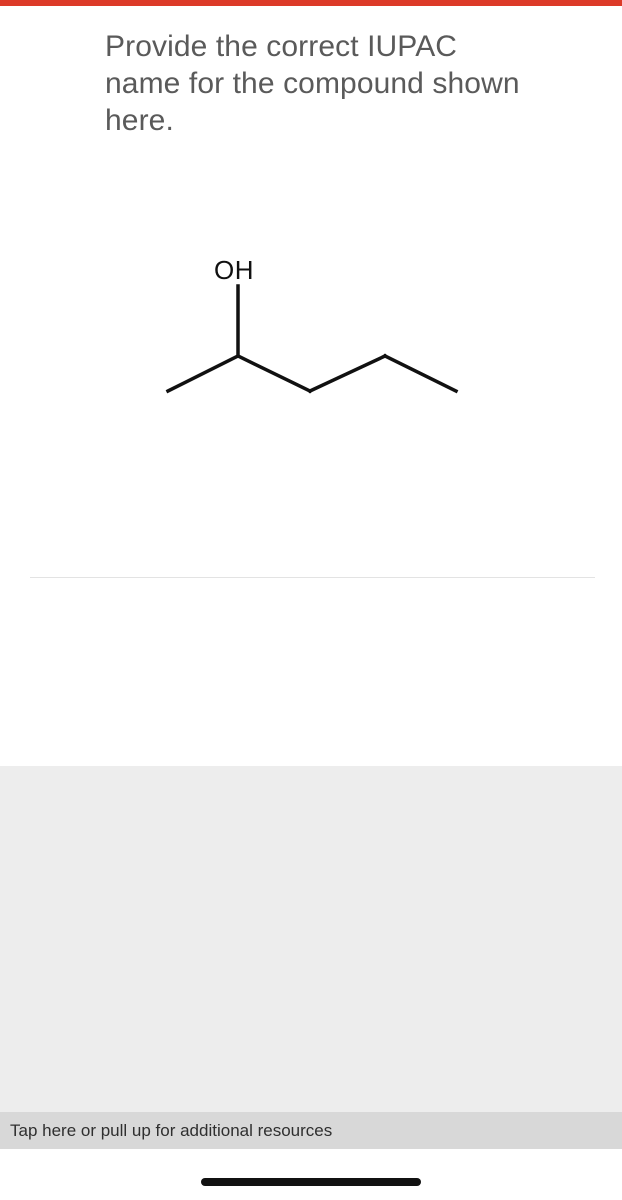  Describe the element at coordinates (311, 1182) in the screenshot. I see `home-indicator` at that location.